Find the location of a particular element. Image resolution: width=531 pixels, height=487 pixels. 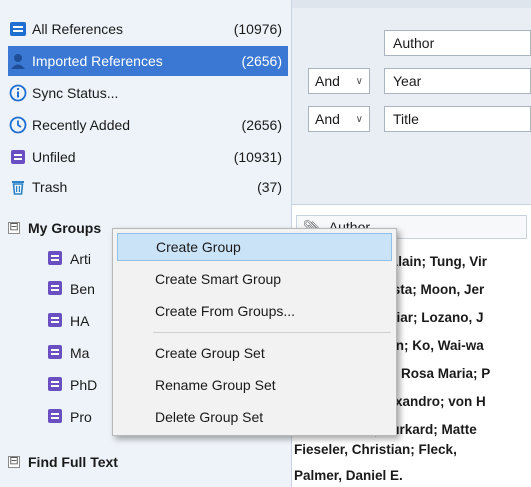

library-item-imported-references: Imported References (2656) is located at coordinates (148, 61).